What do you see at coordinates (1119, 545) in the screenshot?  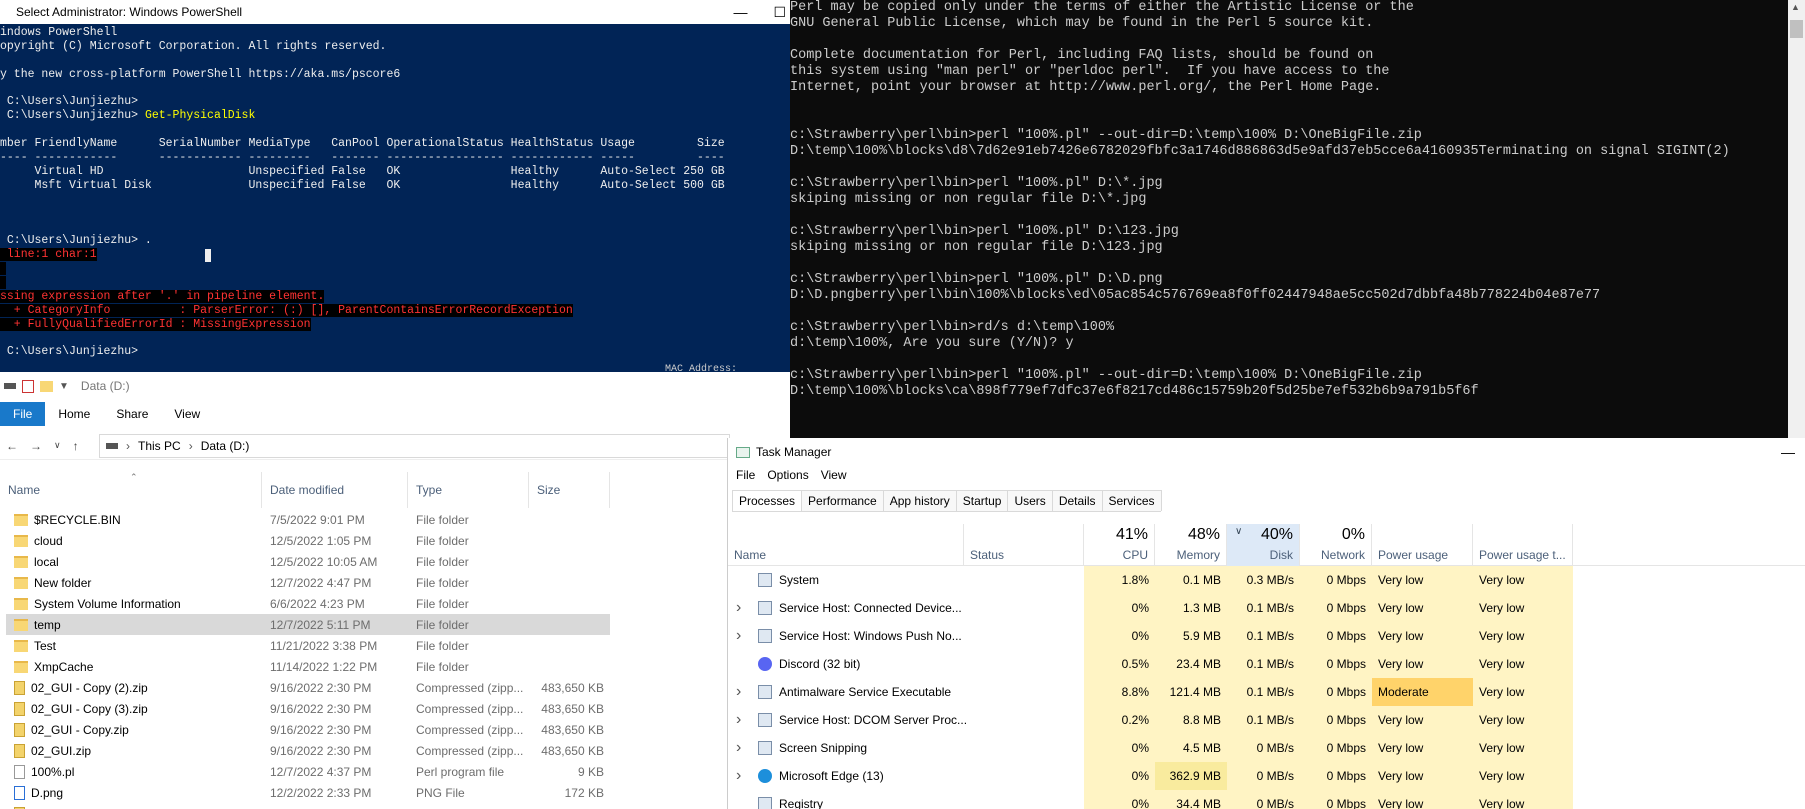 I see `column-cpu: 41% CPU` at bounding box center [1119, 545].